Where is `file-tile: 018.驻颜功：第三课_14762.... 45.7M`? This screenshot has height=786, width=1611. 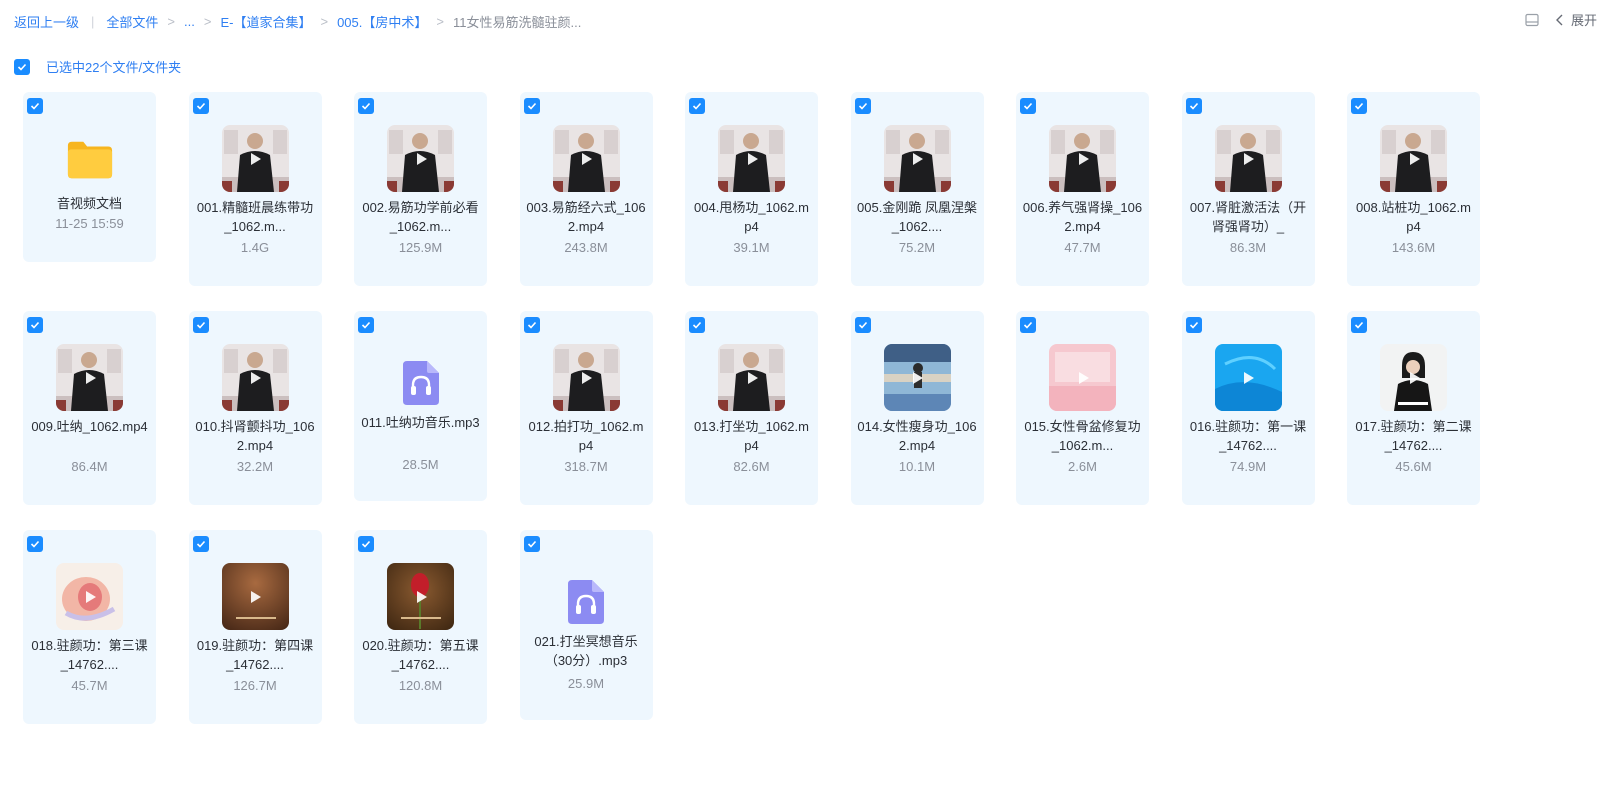 file-tile: 018.驻颜功：第三课_14762.... 45.7M is located at coordinates (89, 627).